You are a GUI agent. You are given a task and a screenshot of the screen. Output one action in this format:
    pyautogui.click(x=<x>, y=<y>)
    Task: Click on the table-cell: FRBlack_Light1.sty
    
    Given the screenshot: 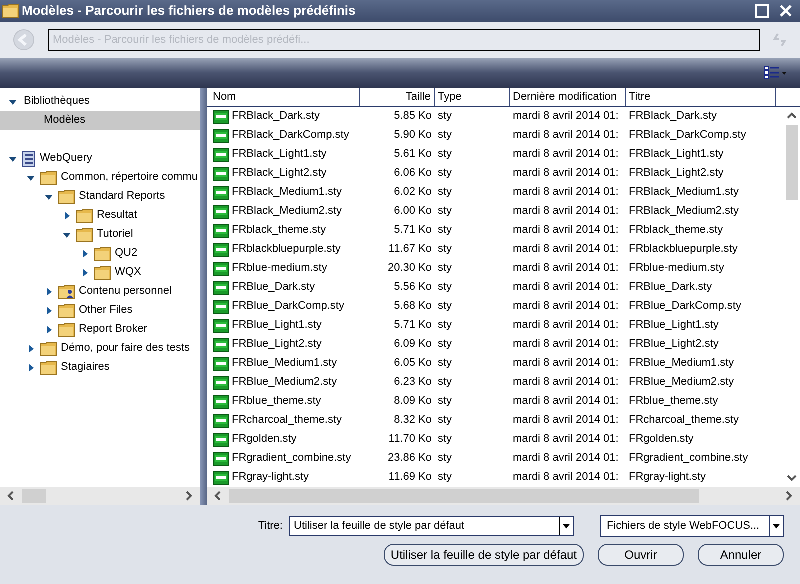 What is the action you would take?
    pyautogui.click(x=279, y=154)
    